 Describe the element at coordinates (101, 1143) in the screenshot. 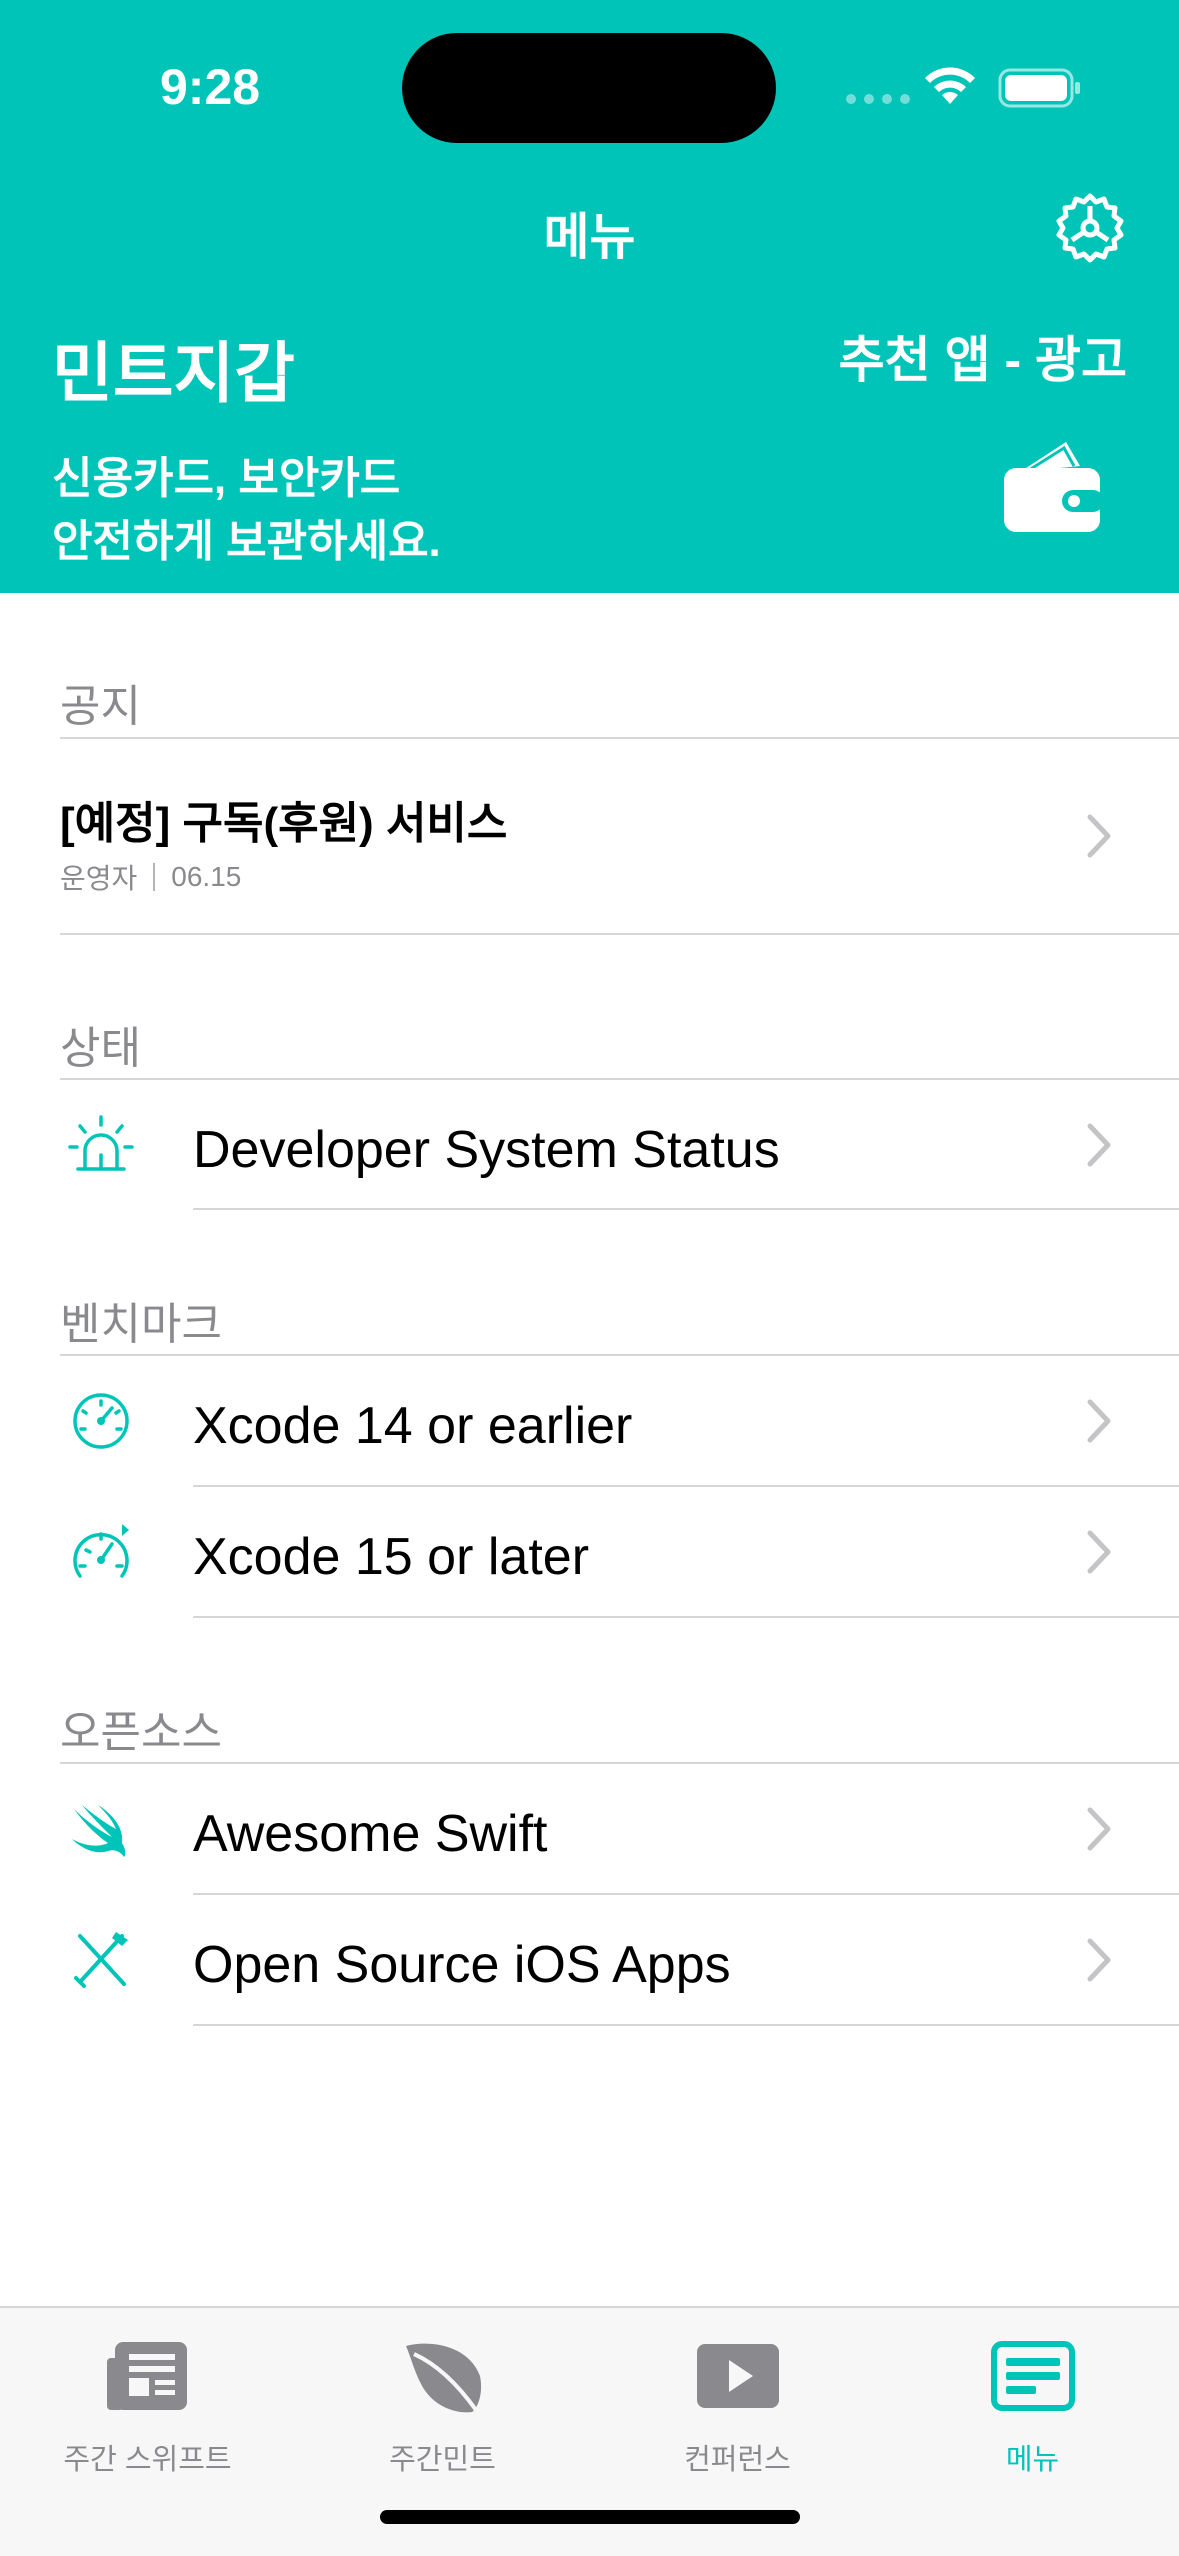

I see `alarm-light-icon` at that location.